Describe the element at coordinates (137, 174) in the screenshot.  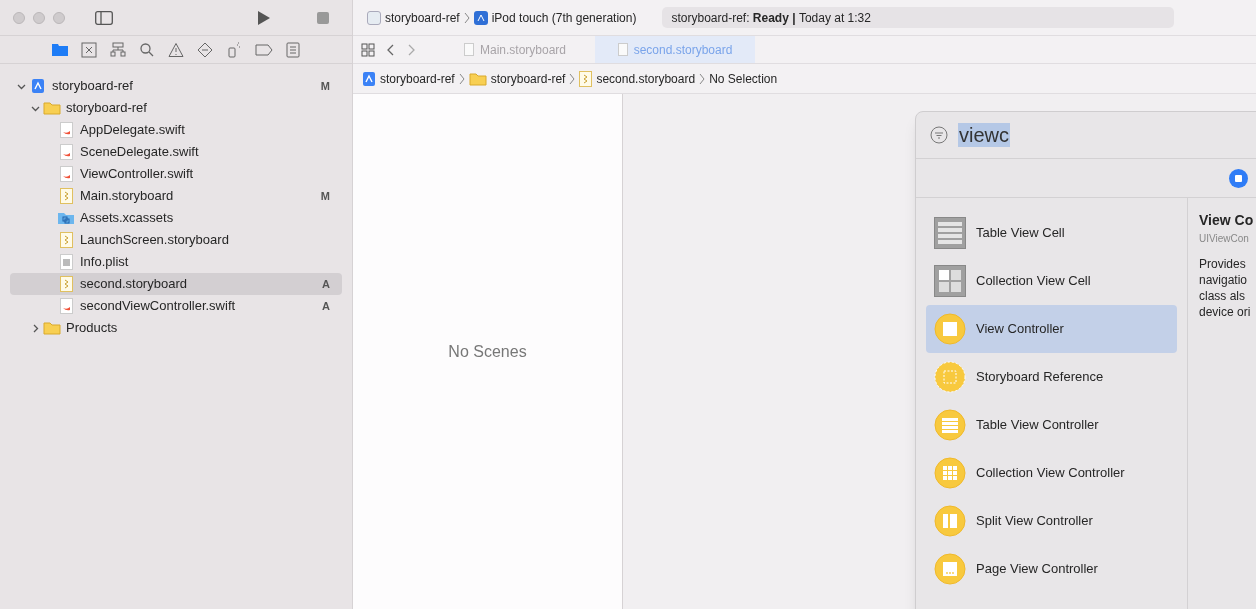
I see `file-name: ViewController.swift` at that location.